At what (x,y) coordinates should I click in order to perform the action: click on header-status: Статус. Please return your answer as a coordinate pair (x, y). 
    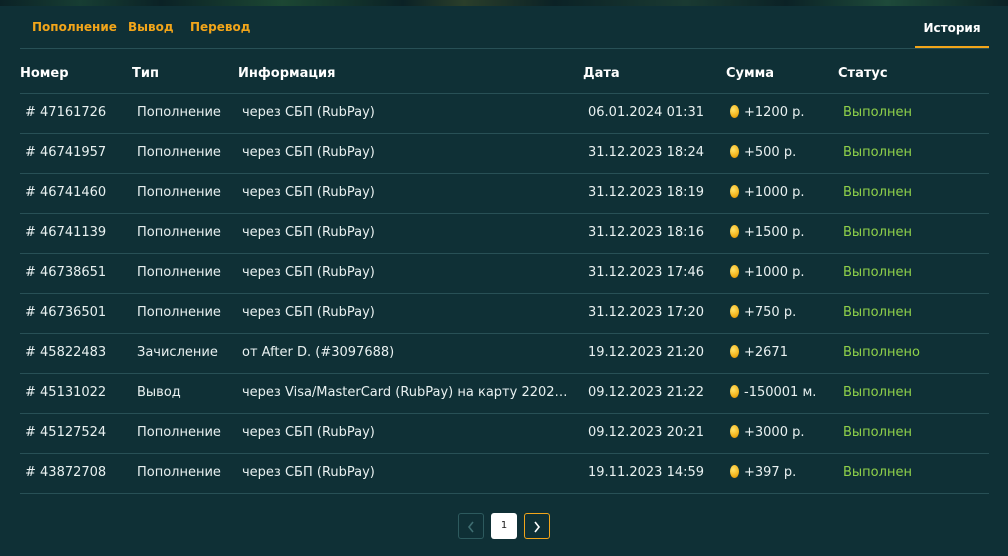
    Looking at the image, I should click on (863, 73).